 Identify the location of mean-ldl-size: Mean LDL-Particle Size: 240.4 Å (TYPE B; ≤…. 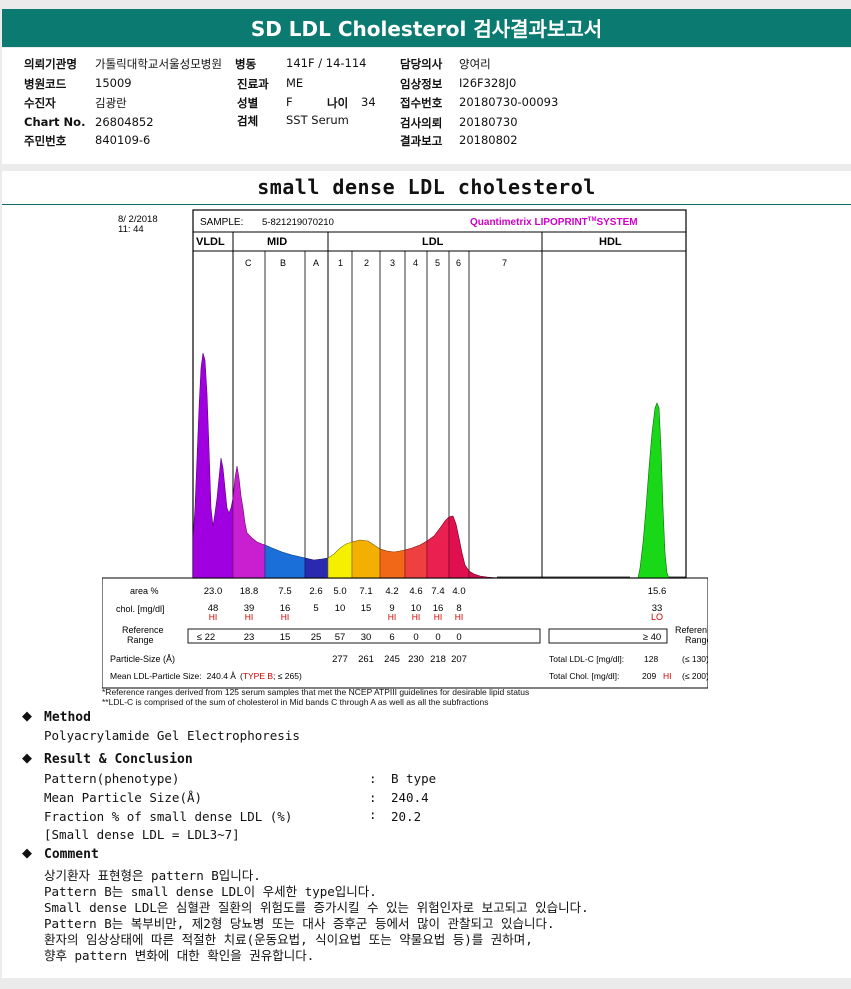
(206, 676).